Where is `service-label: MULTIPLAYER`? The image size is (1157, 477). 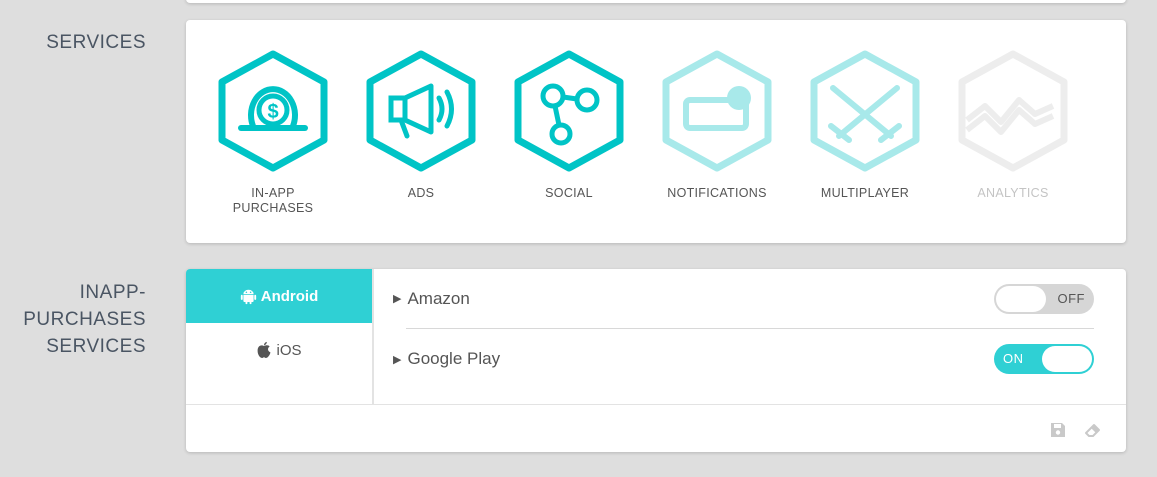 service-label: MULTIPLAYER is located at coordinates (865, 193).